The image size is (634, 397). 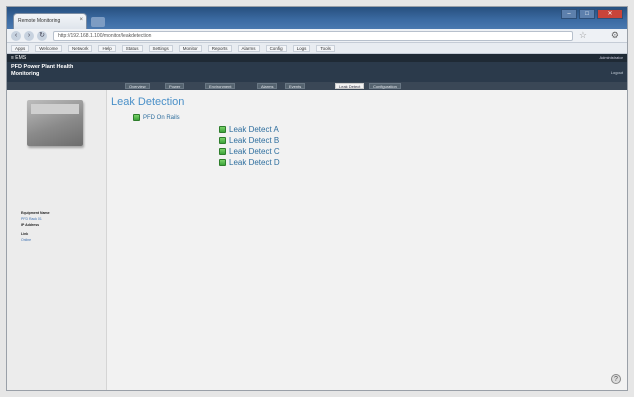 What do you see at coordinates (615, 35) in the screenshot?
I see `menu-wrench-icon: ⚙` at bounding box center [615, 35].